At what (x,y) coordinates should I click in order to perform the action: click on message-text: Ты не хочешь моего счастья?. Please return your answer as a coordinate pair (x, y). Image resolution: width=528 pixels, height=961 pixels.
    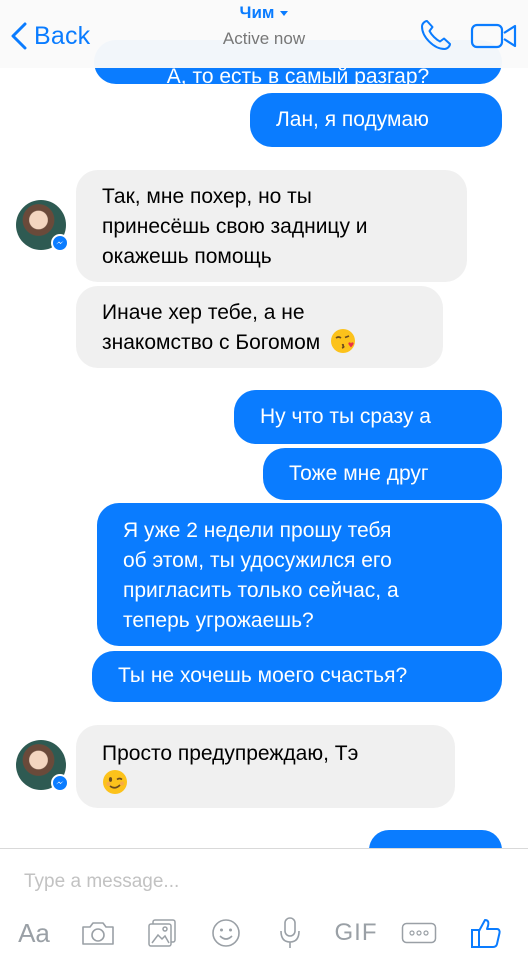
    Looking at the image, I should click on (263, 675).